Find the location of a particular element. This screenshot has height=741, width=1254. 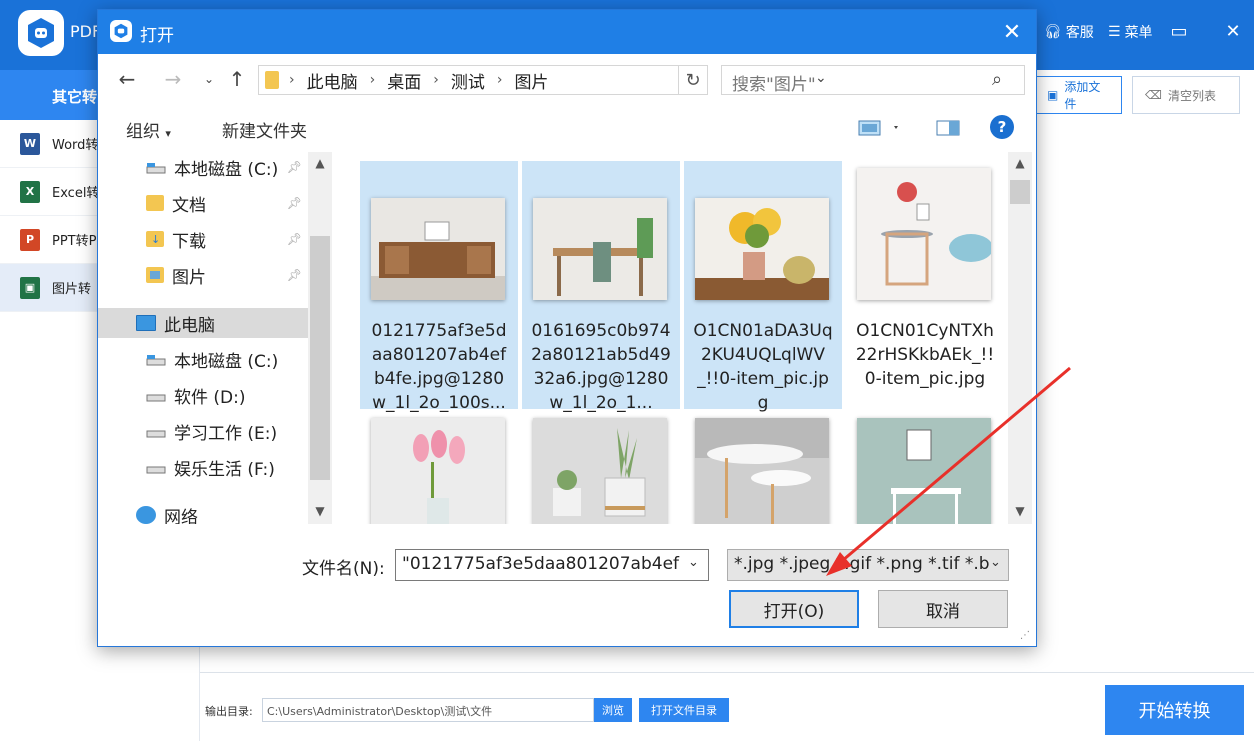

filetype-select: *.jpg *.jpeg *.gif *.png *.tif *.b is located at coordinates (868, 565).